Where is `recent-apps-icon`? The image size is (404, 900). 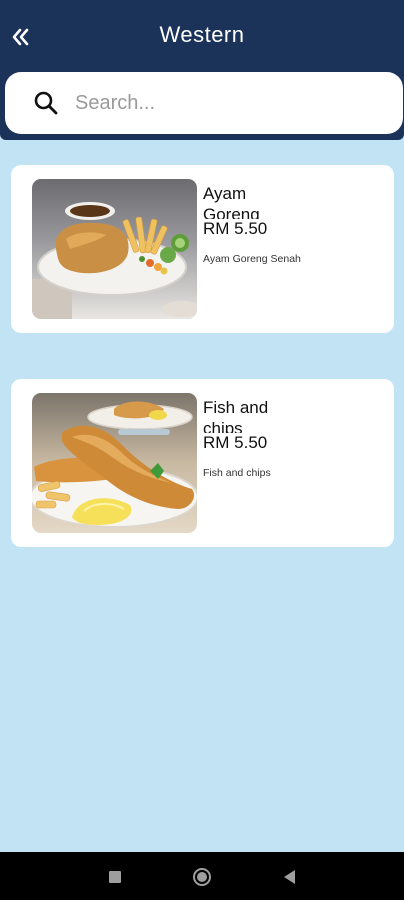
recent-apps-icon is located at coordinates (115, 877).